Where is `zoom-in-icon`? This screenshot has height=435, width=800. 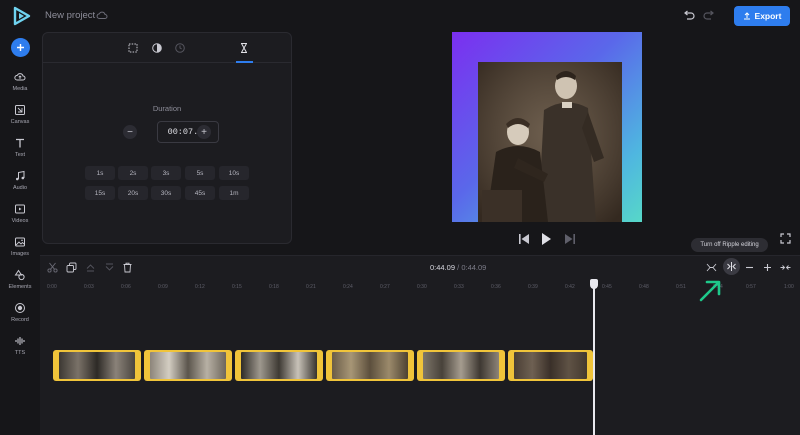 zoom-in-icon is located at coordinates (767, 267).